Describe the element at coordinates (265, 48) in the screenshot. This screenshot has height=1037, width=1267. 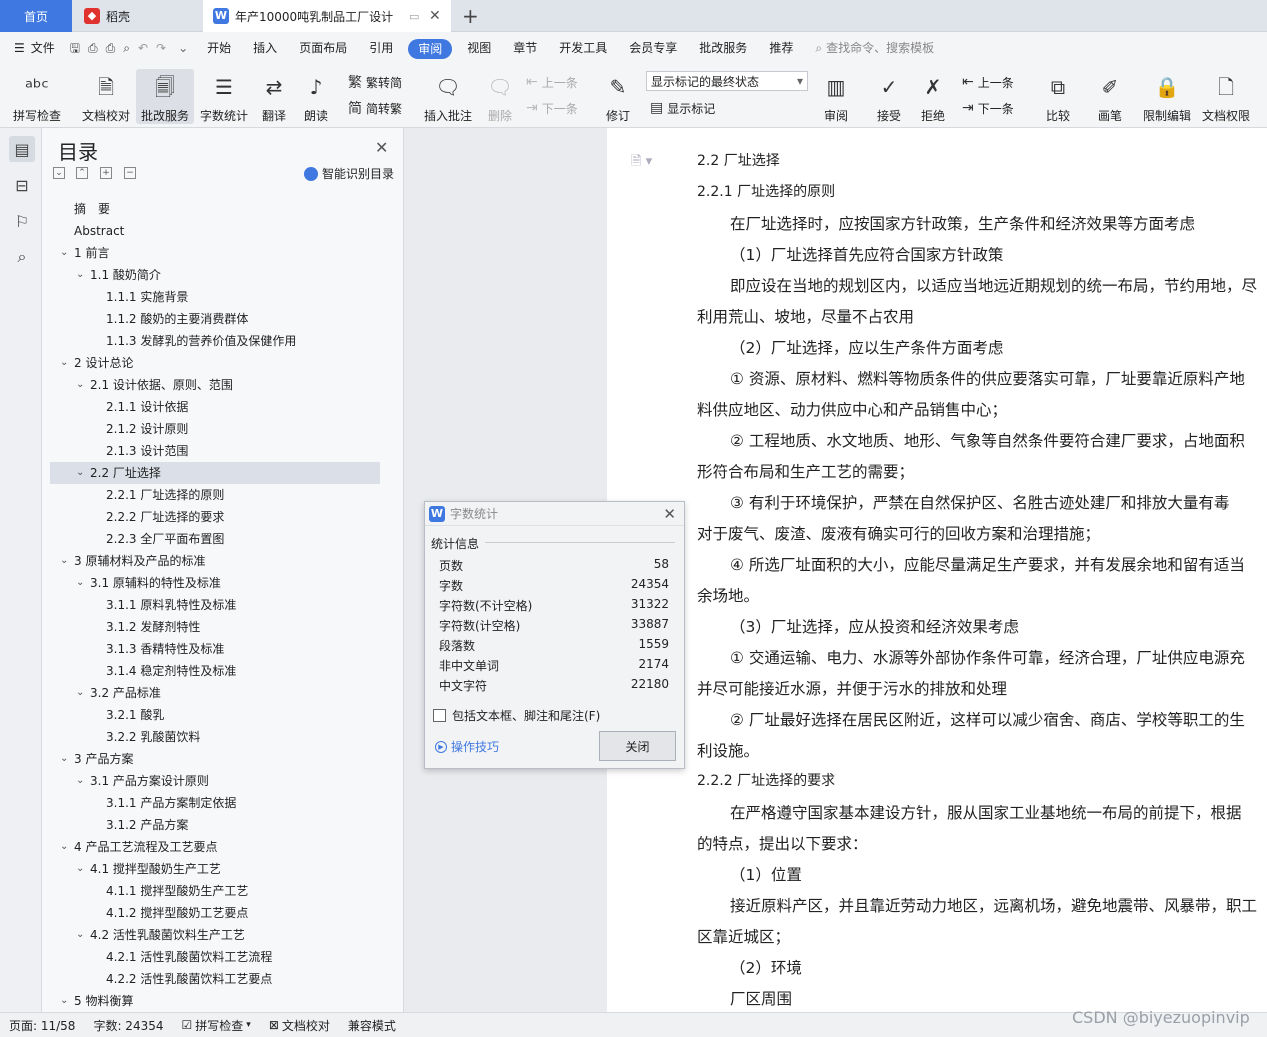
I see `menu-tab-1: 插入` at that location.